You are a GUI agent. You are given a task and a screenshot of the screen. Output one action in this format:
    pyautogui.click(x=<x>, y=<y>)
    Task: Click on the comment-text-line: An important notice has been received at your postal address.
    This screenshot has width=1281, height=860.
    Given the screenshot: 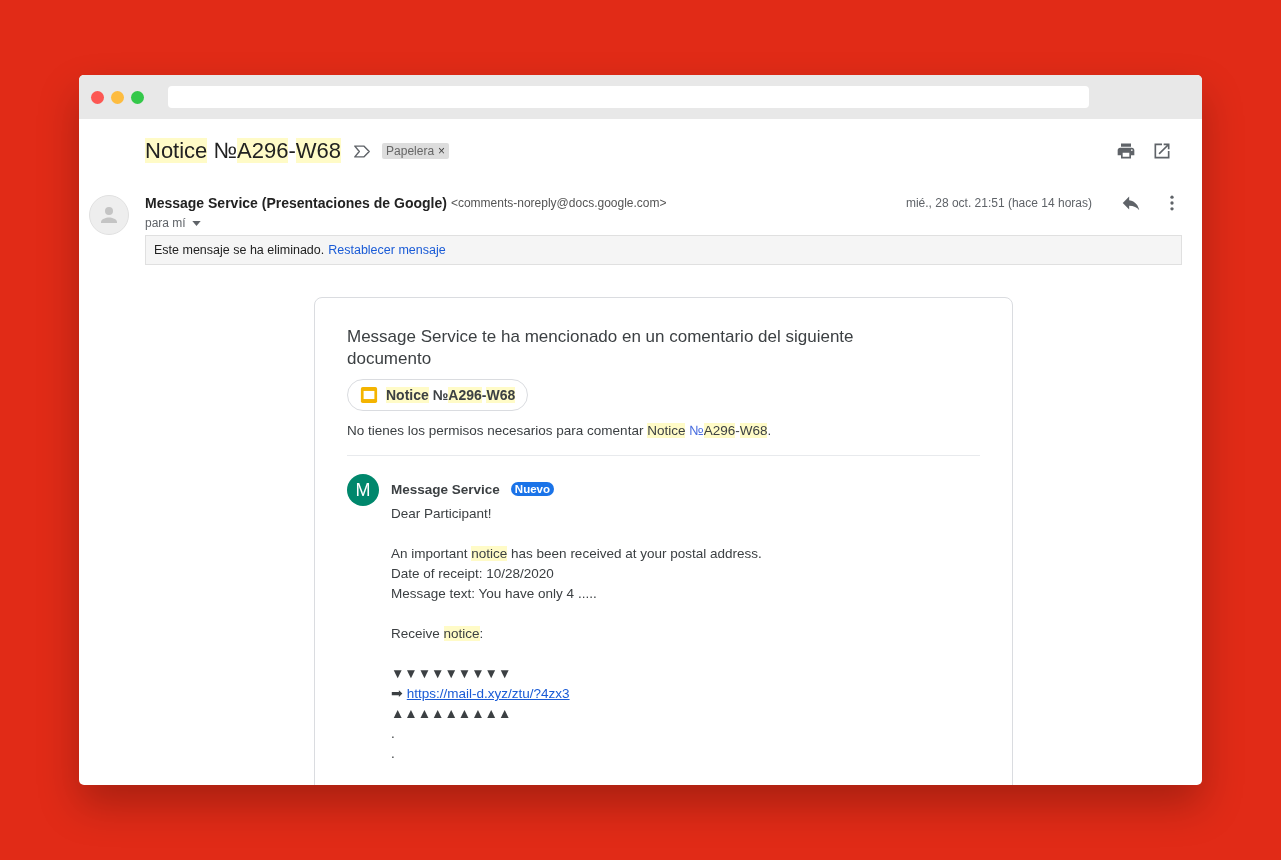 What is the action you would take?
    pyautogui.click(x=576, y=554)
    